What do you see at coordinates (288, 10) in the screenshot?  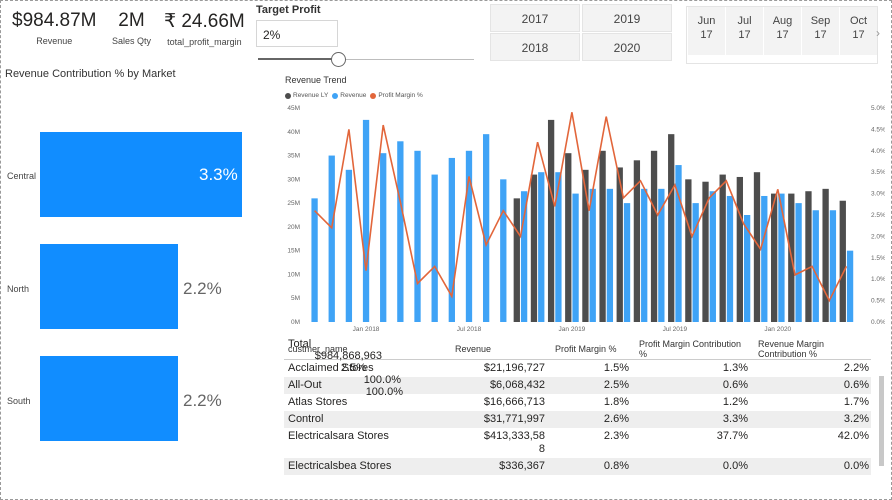 I see `target-profit-title: Target Profit` at bounding box center [288, 10].